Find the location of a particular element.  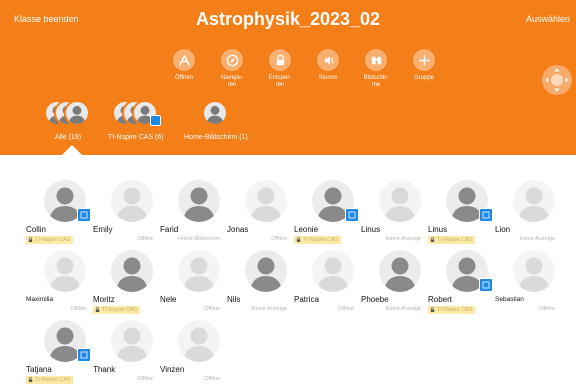

student-name: Lion is located at coordinates (503, 229).